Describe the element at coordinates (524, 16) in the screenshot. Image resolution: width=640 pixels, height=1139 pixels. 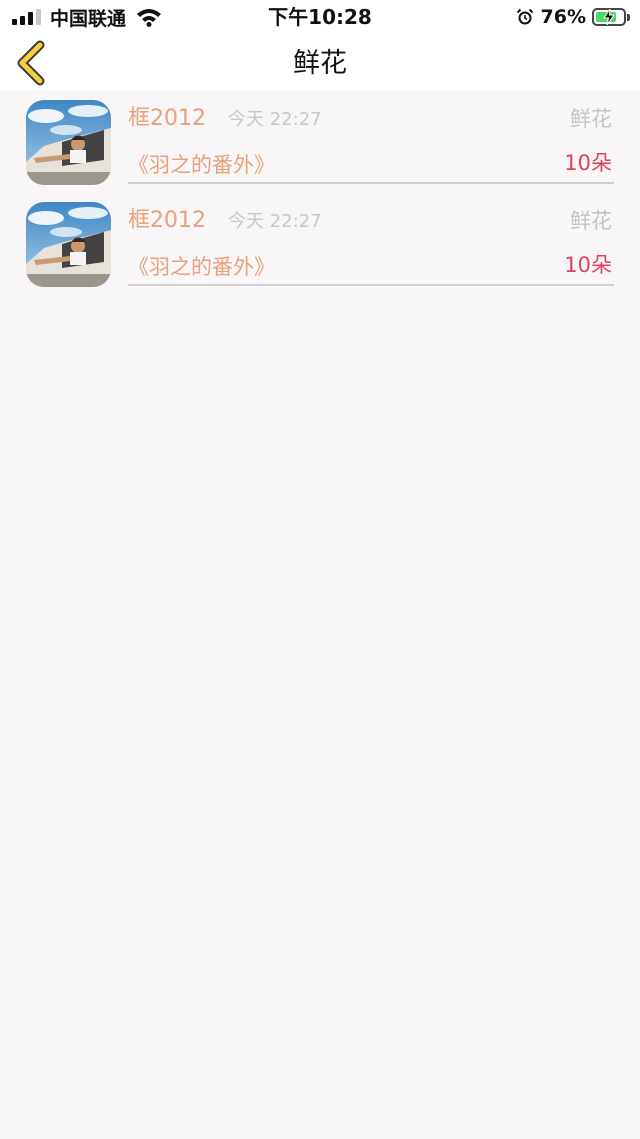
I see `alarm-icon` at that location.